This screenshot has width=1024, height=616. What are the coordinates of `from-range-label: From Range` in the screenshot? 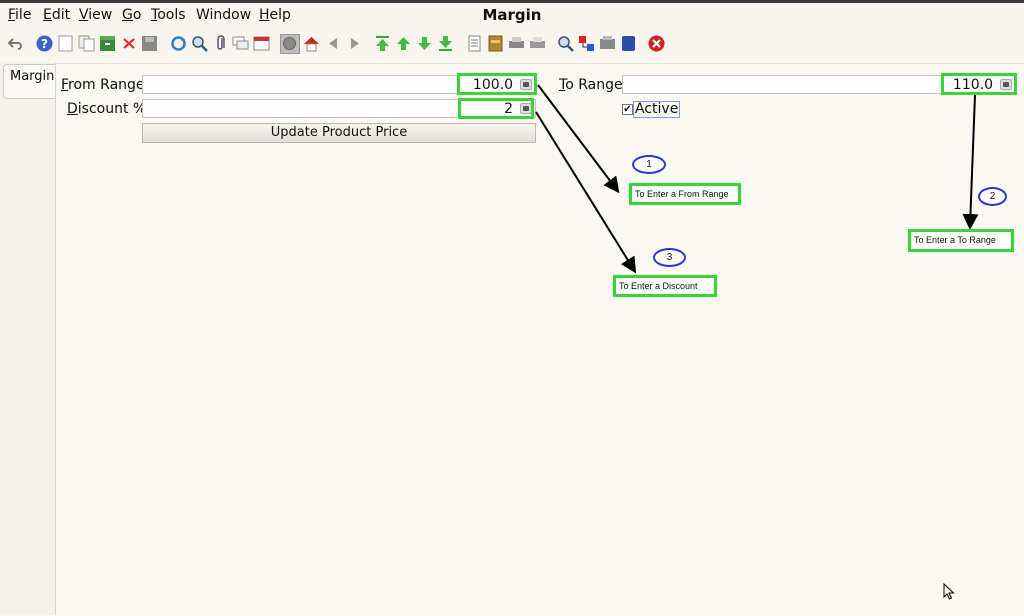 It's located at (103, 85).